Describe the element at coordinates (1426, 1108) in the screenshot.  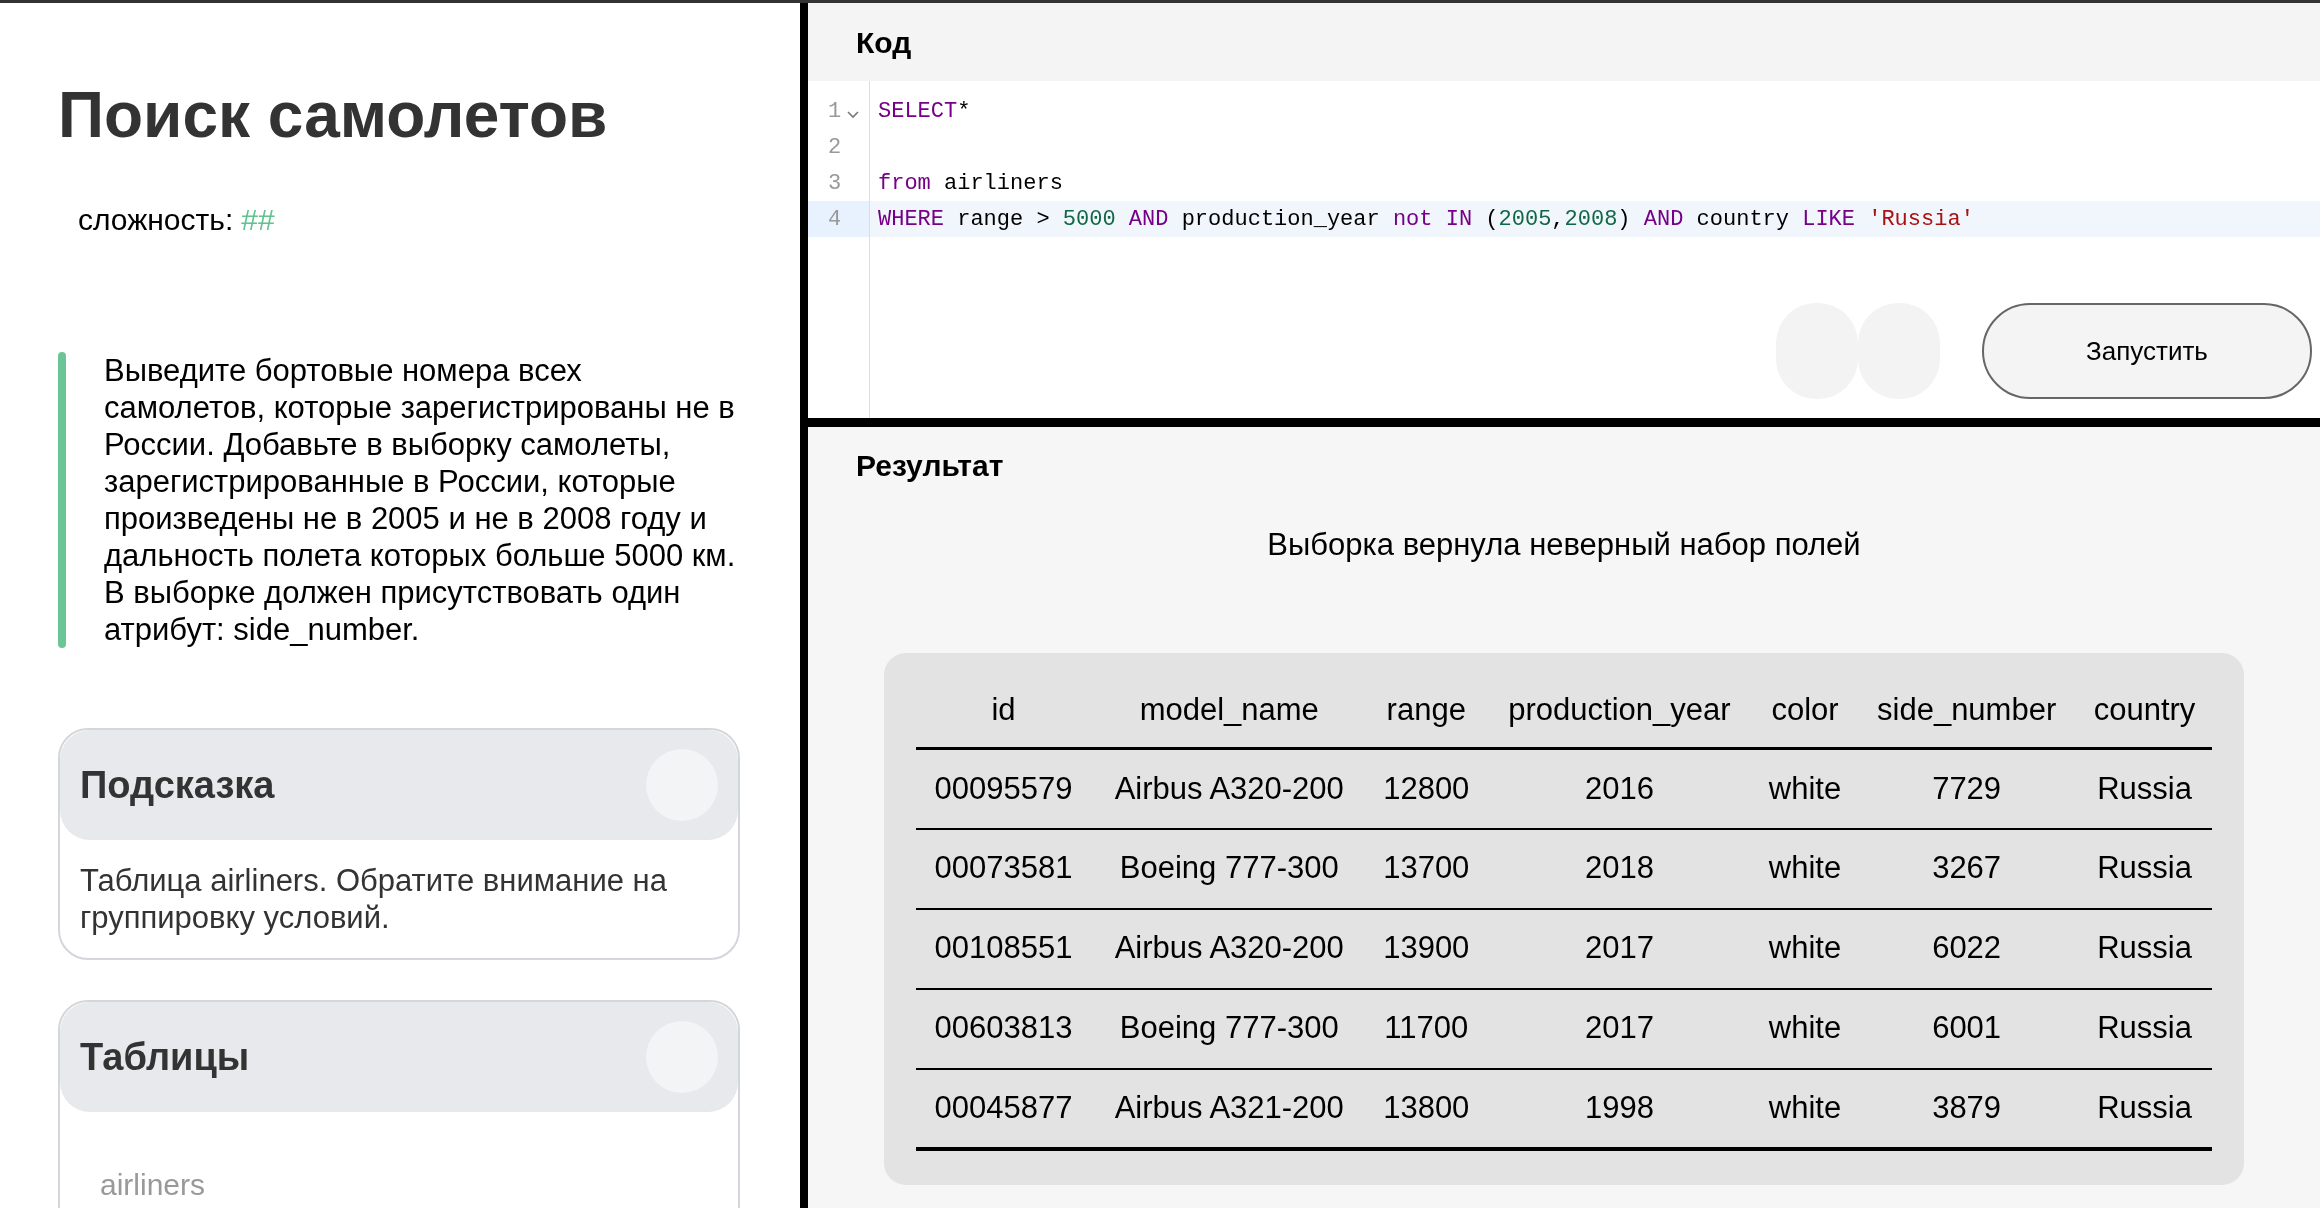
I see `table-cell: 13800` at that location.